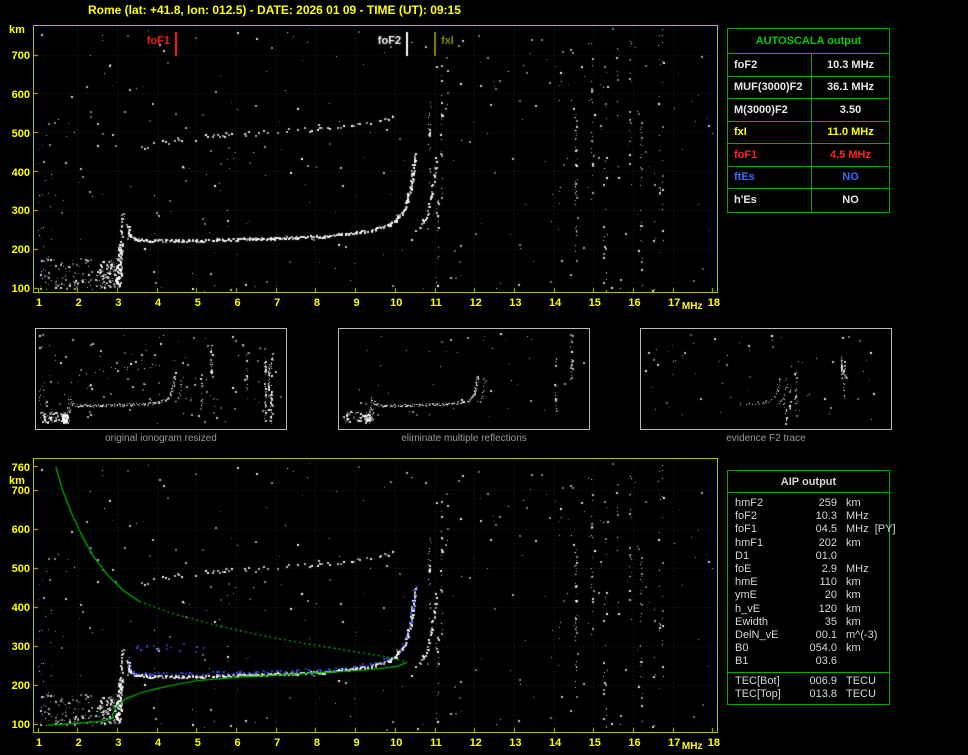  I want to click on x-tick-label: 4, so click(158, 743).